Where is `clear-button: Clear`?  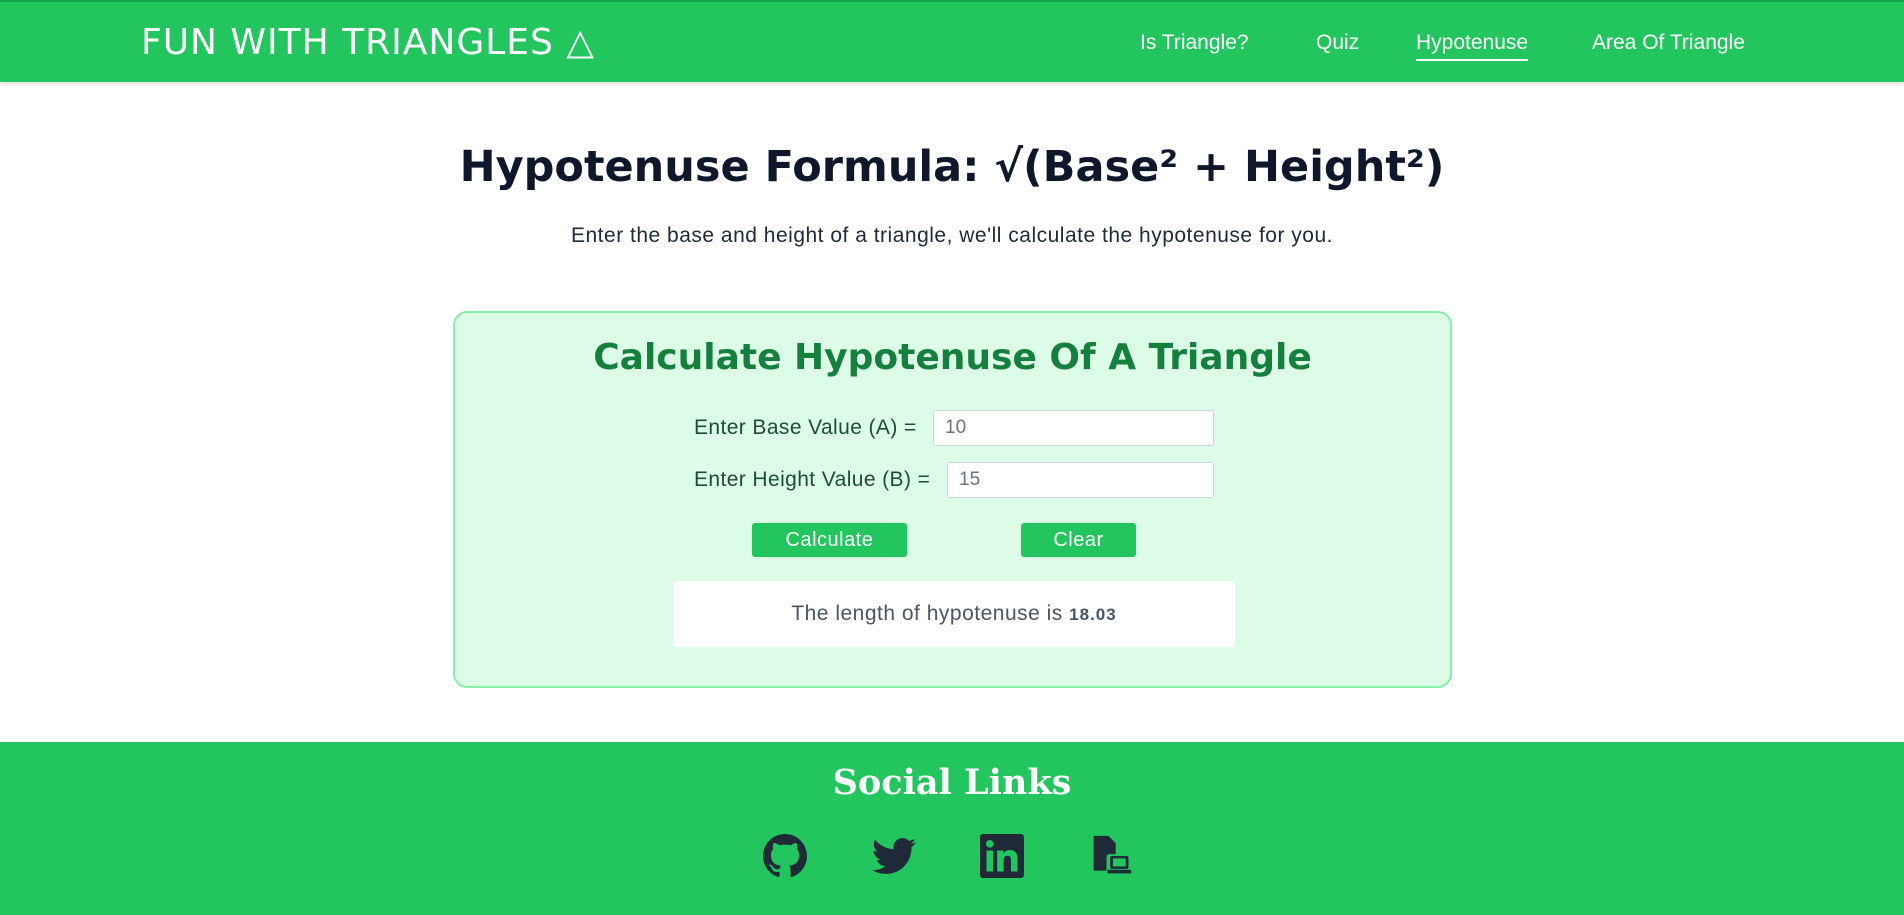
clear-button: Clear is located at coordinates (1078, 540).